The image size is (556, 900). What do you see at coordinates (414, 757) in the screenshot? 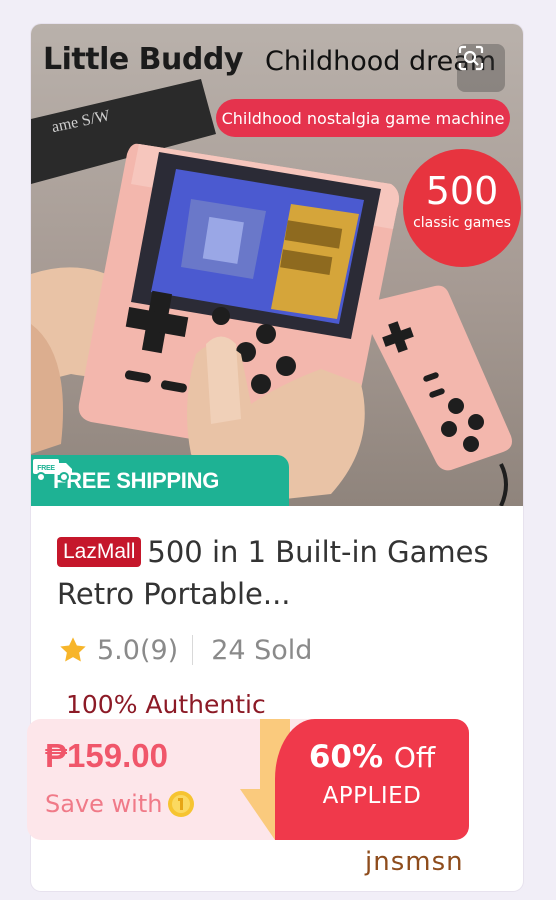
I see `discount-off-label: Off` at bounding box center [414, 757].